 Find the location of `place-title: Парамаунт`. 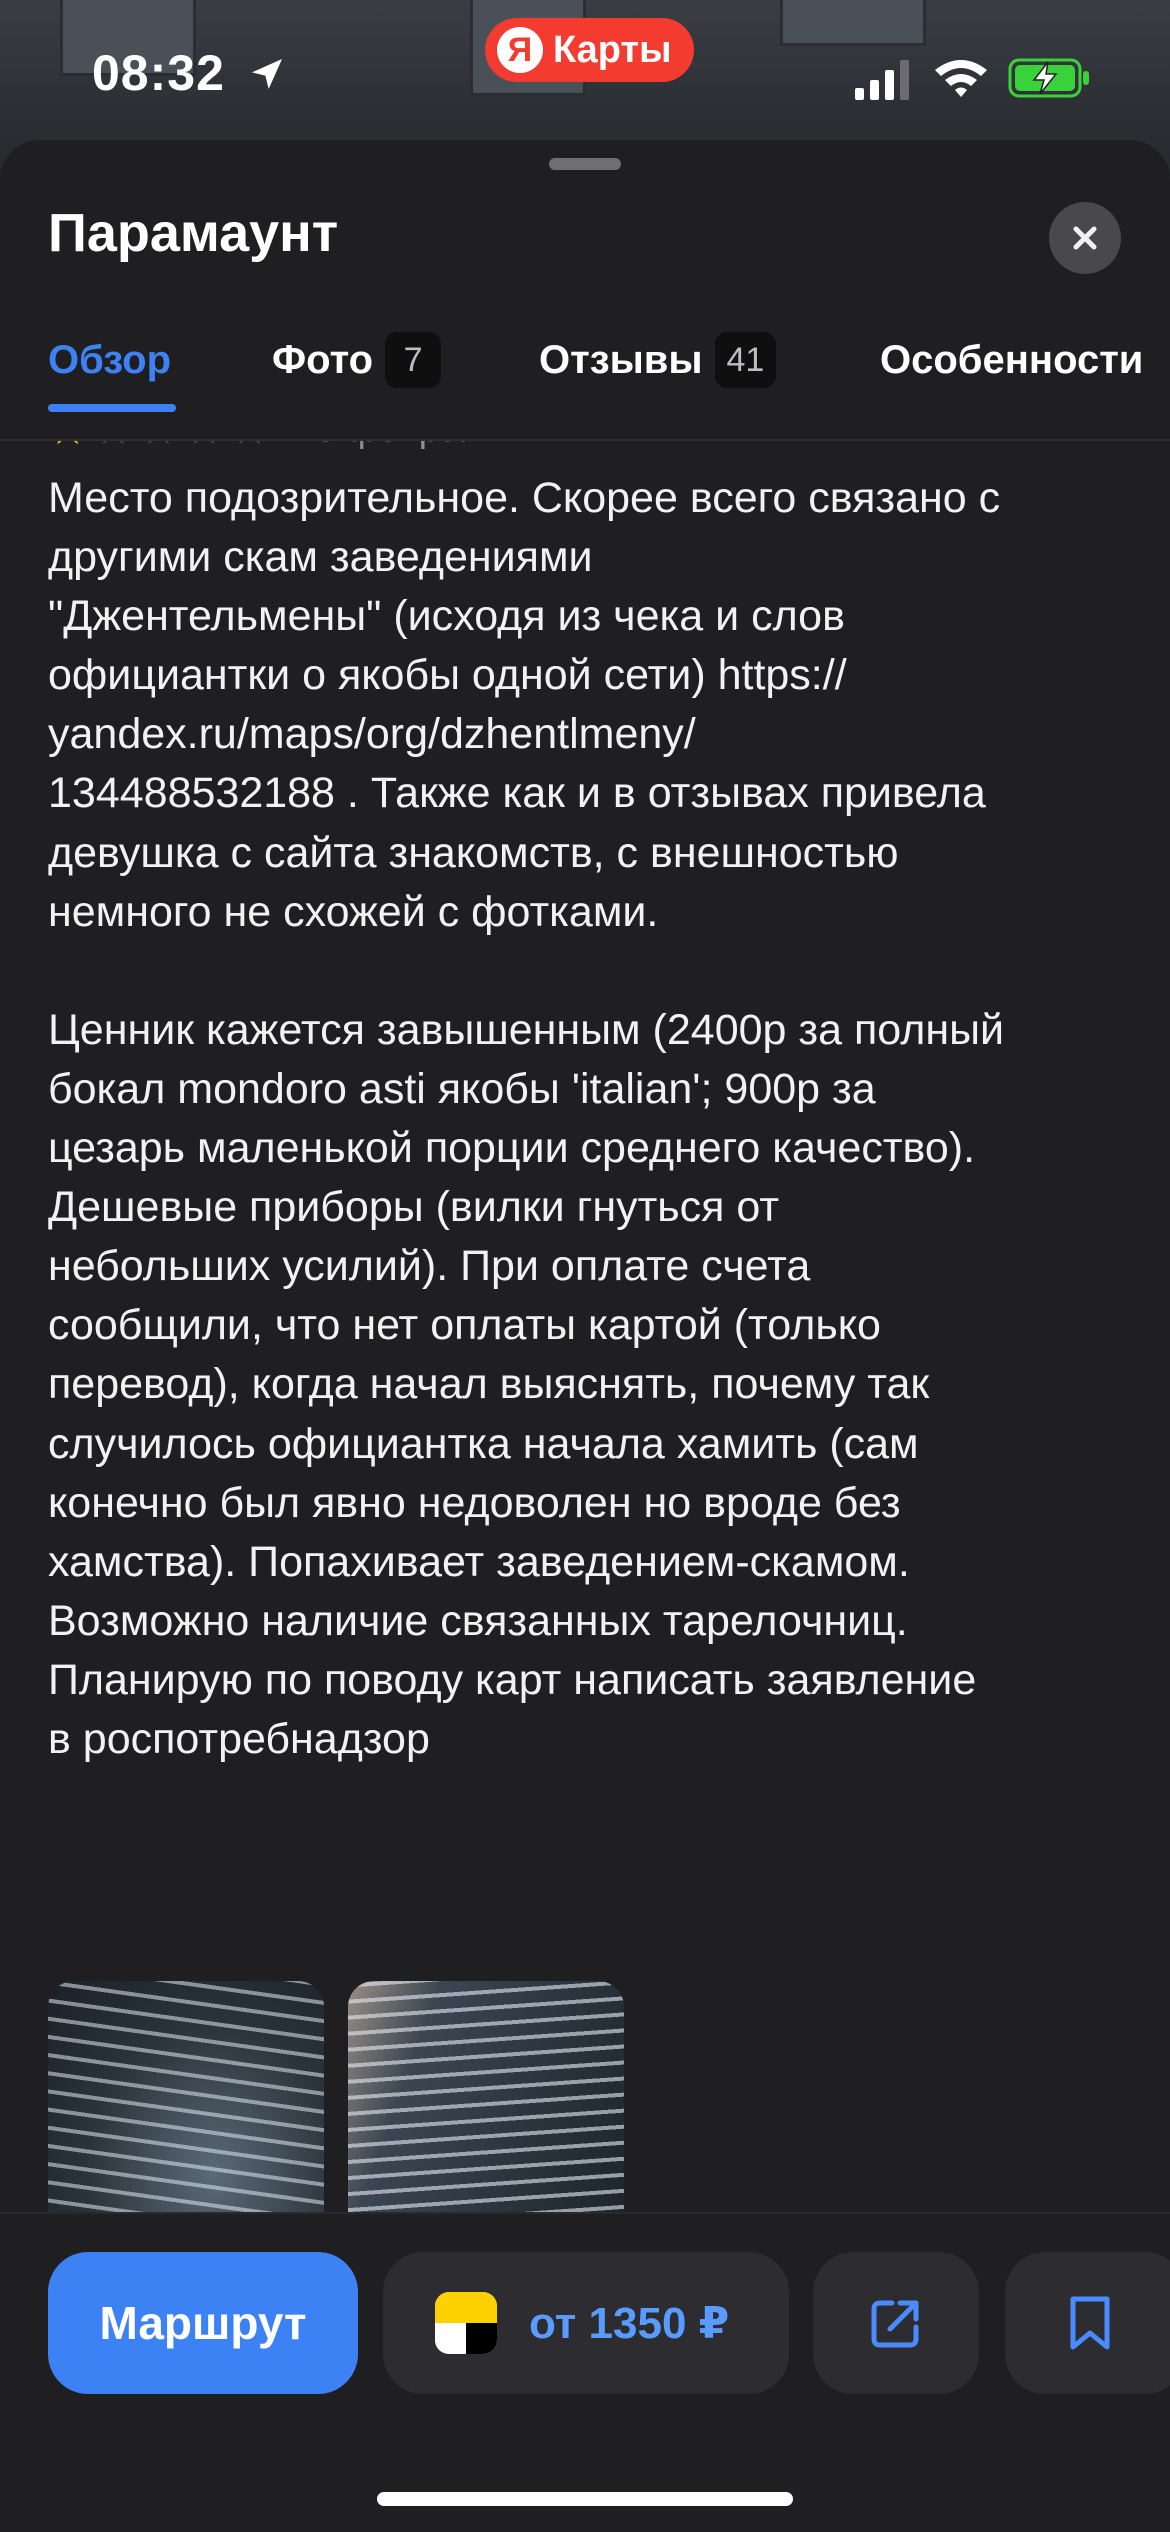

place-title: Парамаунт is located at coordinates (193, 233).